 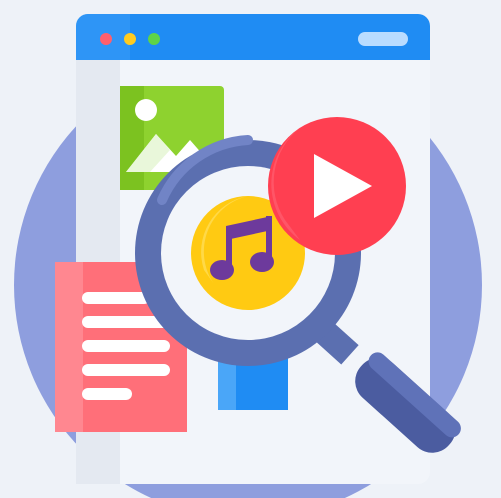 I want to click on window-dot-red, so click(x=106, y=39).